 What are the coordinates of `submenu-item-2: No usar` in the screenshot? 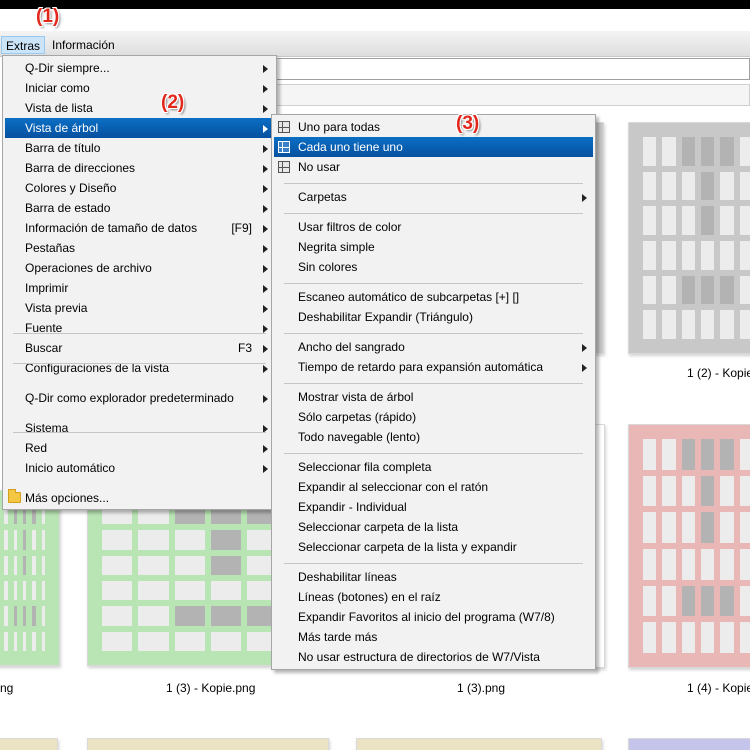 It's located at (433, 167).